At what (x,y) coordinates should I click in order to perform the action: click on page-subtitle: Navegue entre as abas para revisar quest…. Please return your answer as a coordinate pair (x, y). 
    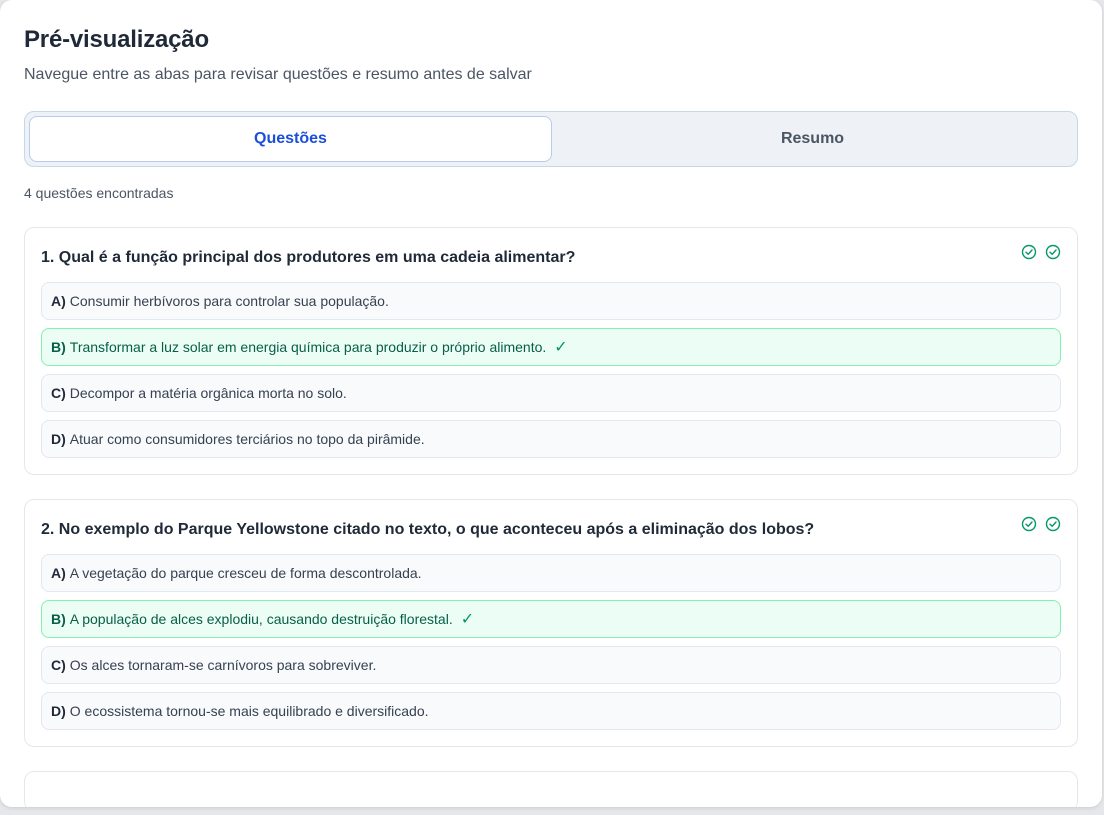
    Looking at the image, I should click on (278, 74).